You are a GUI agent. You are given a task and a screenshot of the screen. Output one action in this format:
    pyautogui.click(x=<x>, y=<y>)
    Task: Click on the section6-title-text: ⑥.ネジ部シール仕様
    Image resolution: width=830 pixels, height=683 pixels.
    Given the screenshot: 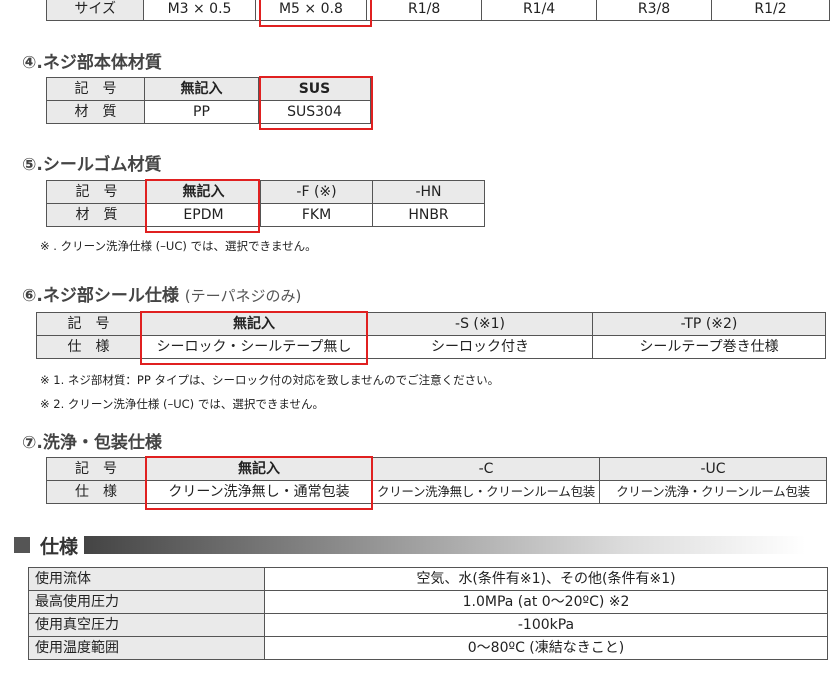 What is the action you would take?
    pyautogui.click(x=100, y=296)
    